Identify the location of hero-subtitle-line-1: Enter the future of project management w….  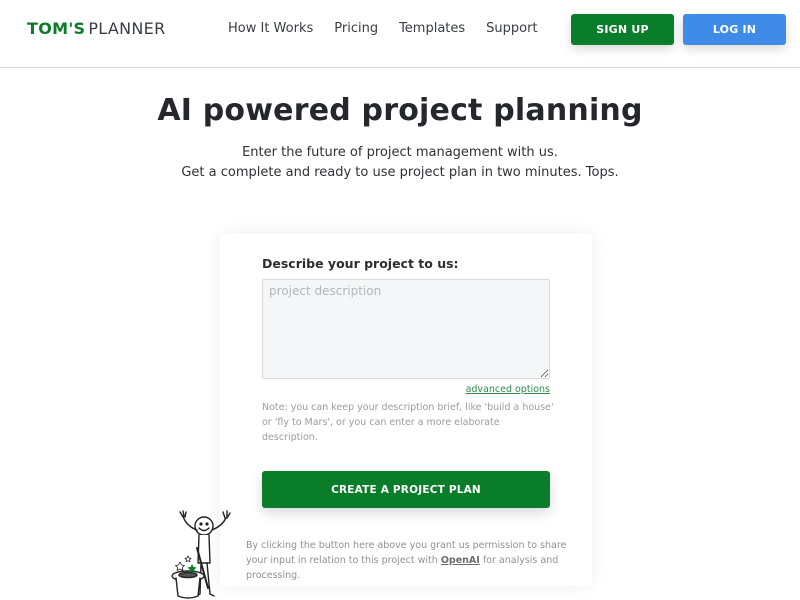
(400, 152).